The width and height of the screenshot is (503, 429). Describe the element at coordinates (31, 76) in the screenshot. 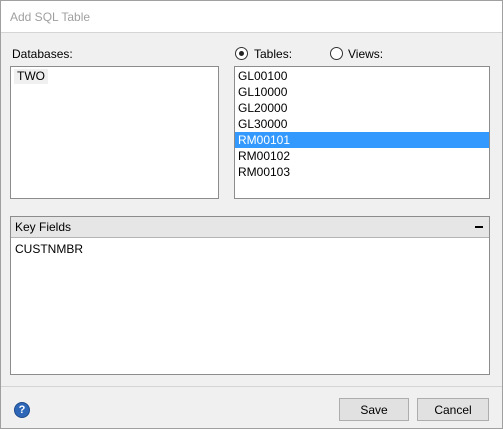

I see `database-item-two: TWO` at that location.